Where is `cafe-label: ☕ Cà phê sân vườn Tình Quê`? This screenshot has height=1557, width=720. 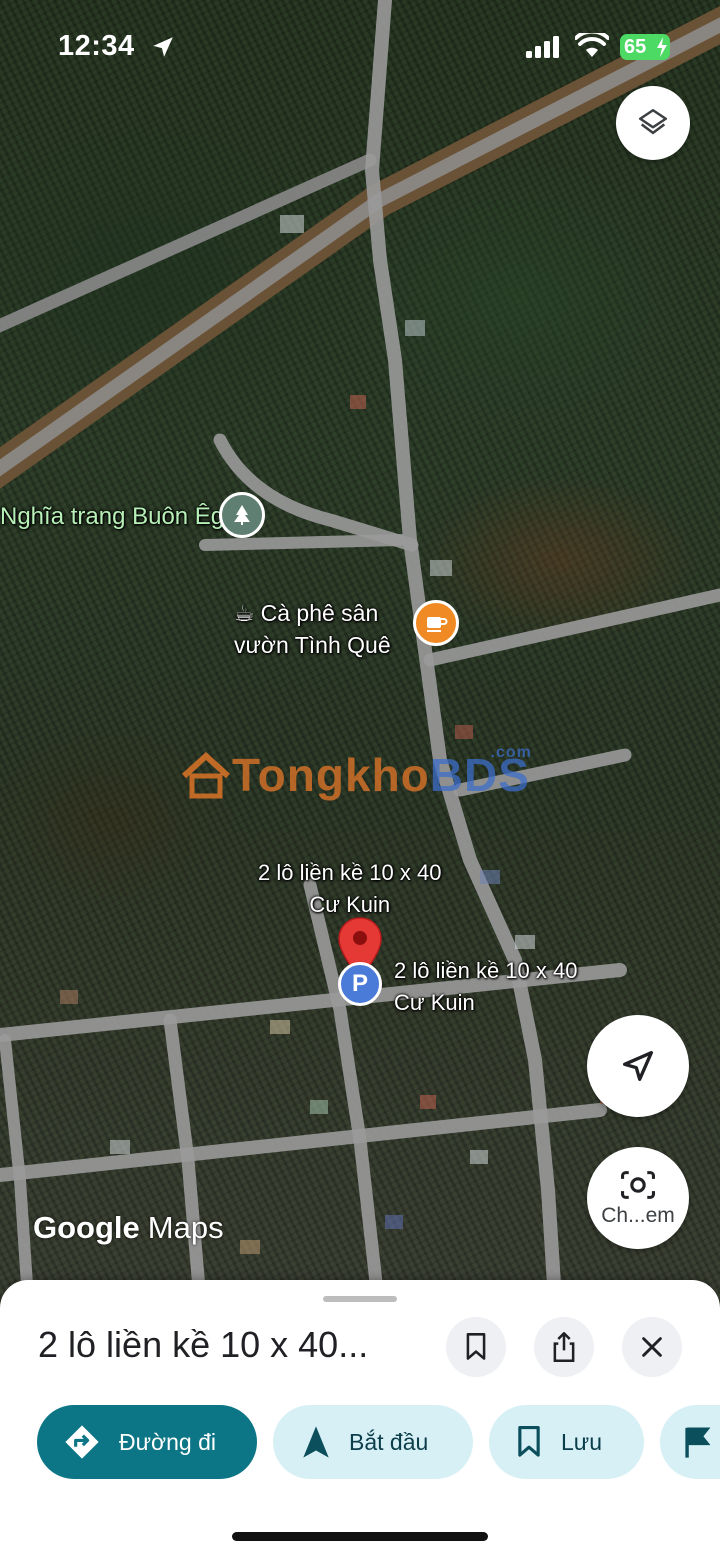 cafe-label: ☕ Cà phê sân vườn Tình Quê is located at coordinates (312, 629).